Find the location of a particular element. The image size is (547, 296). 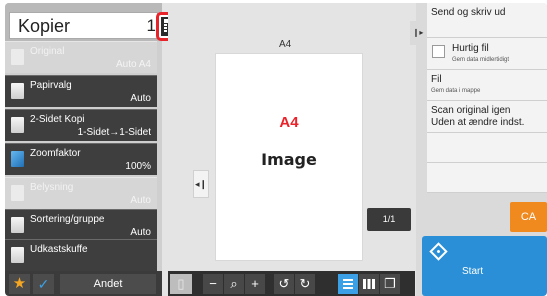

menu-sort-value: Auto is located at coordinates (140, 232).